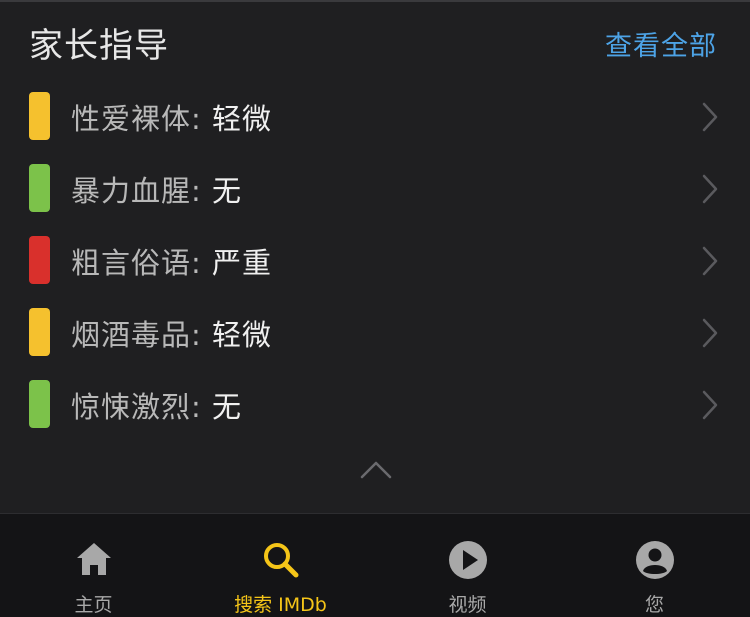  I want to click on guide-row-text: 烟酒毒品: 轻微, so click(171, 333).